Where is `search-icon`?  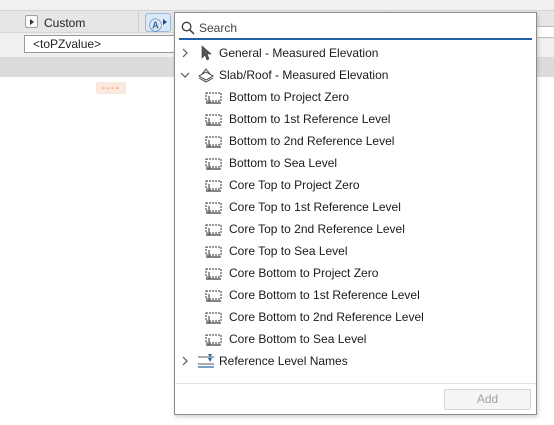
search-icon is located at coordinates (188, 28).